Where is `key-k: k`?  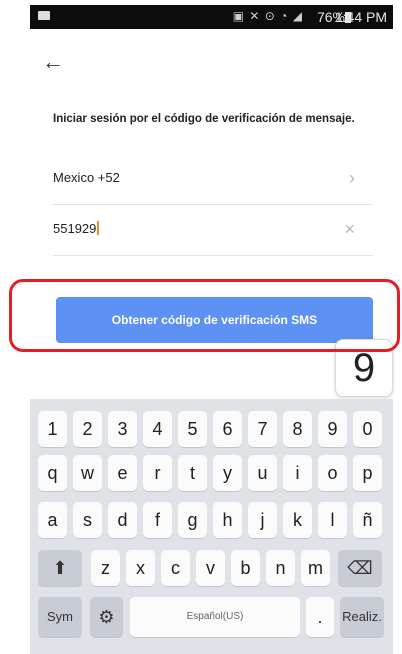
key-k: k is located at coordinates (297, 520).